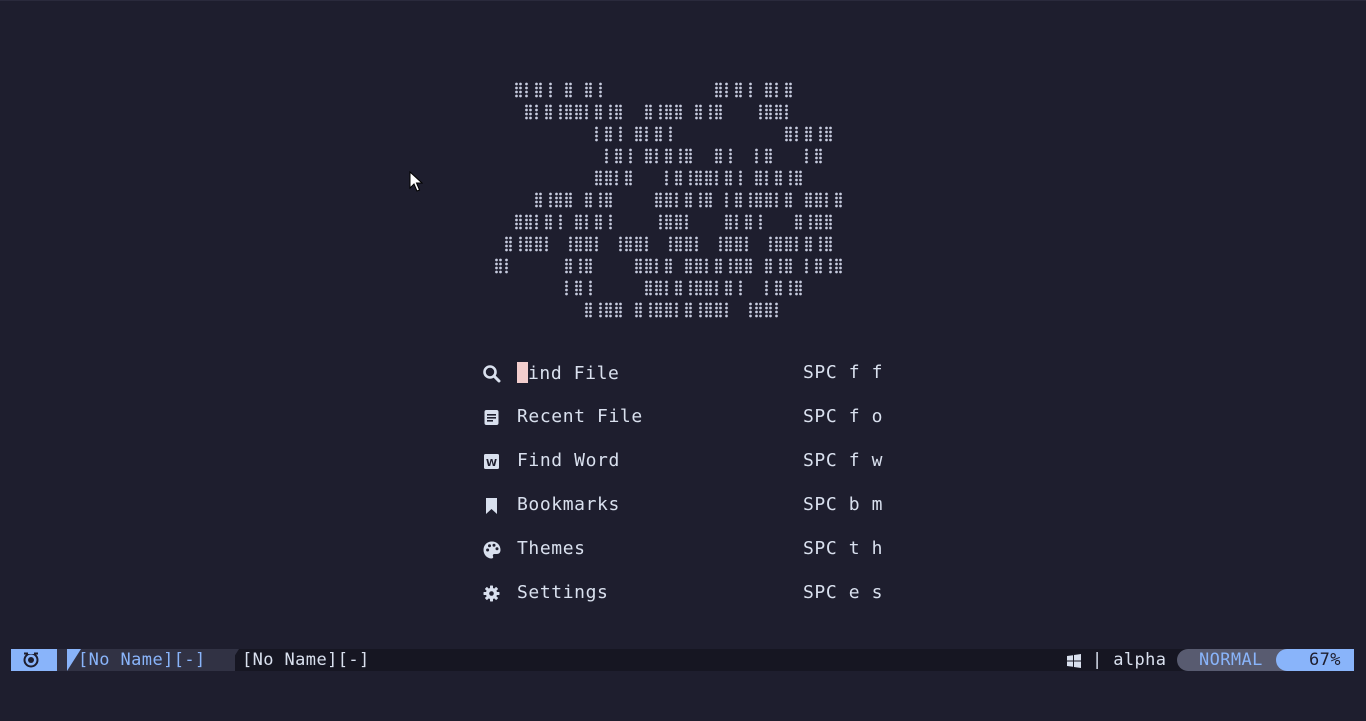  What do you see at coordinates (692, 375) in the screenshot?
I see `menu-item-find-file: ind File SPC f f` at bounding box center [692, 375].